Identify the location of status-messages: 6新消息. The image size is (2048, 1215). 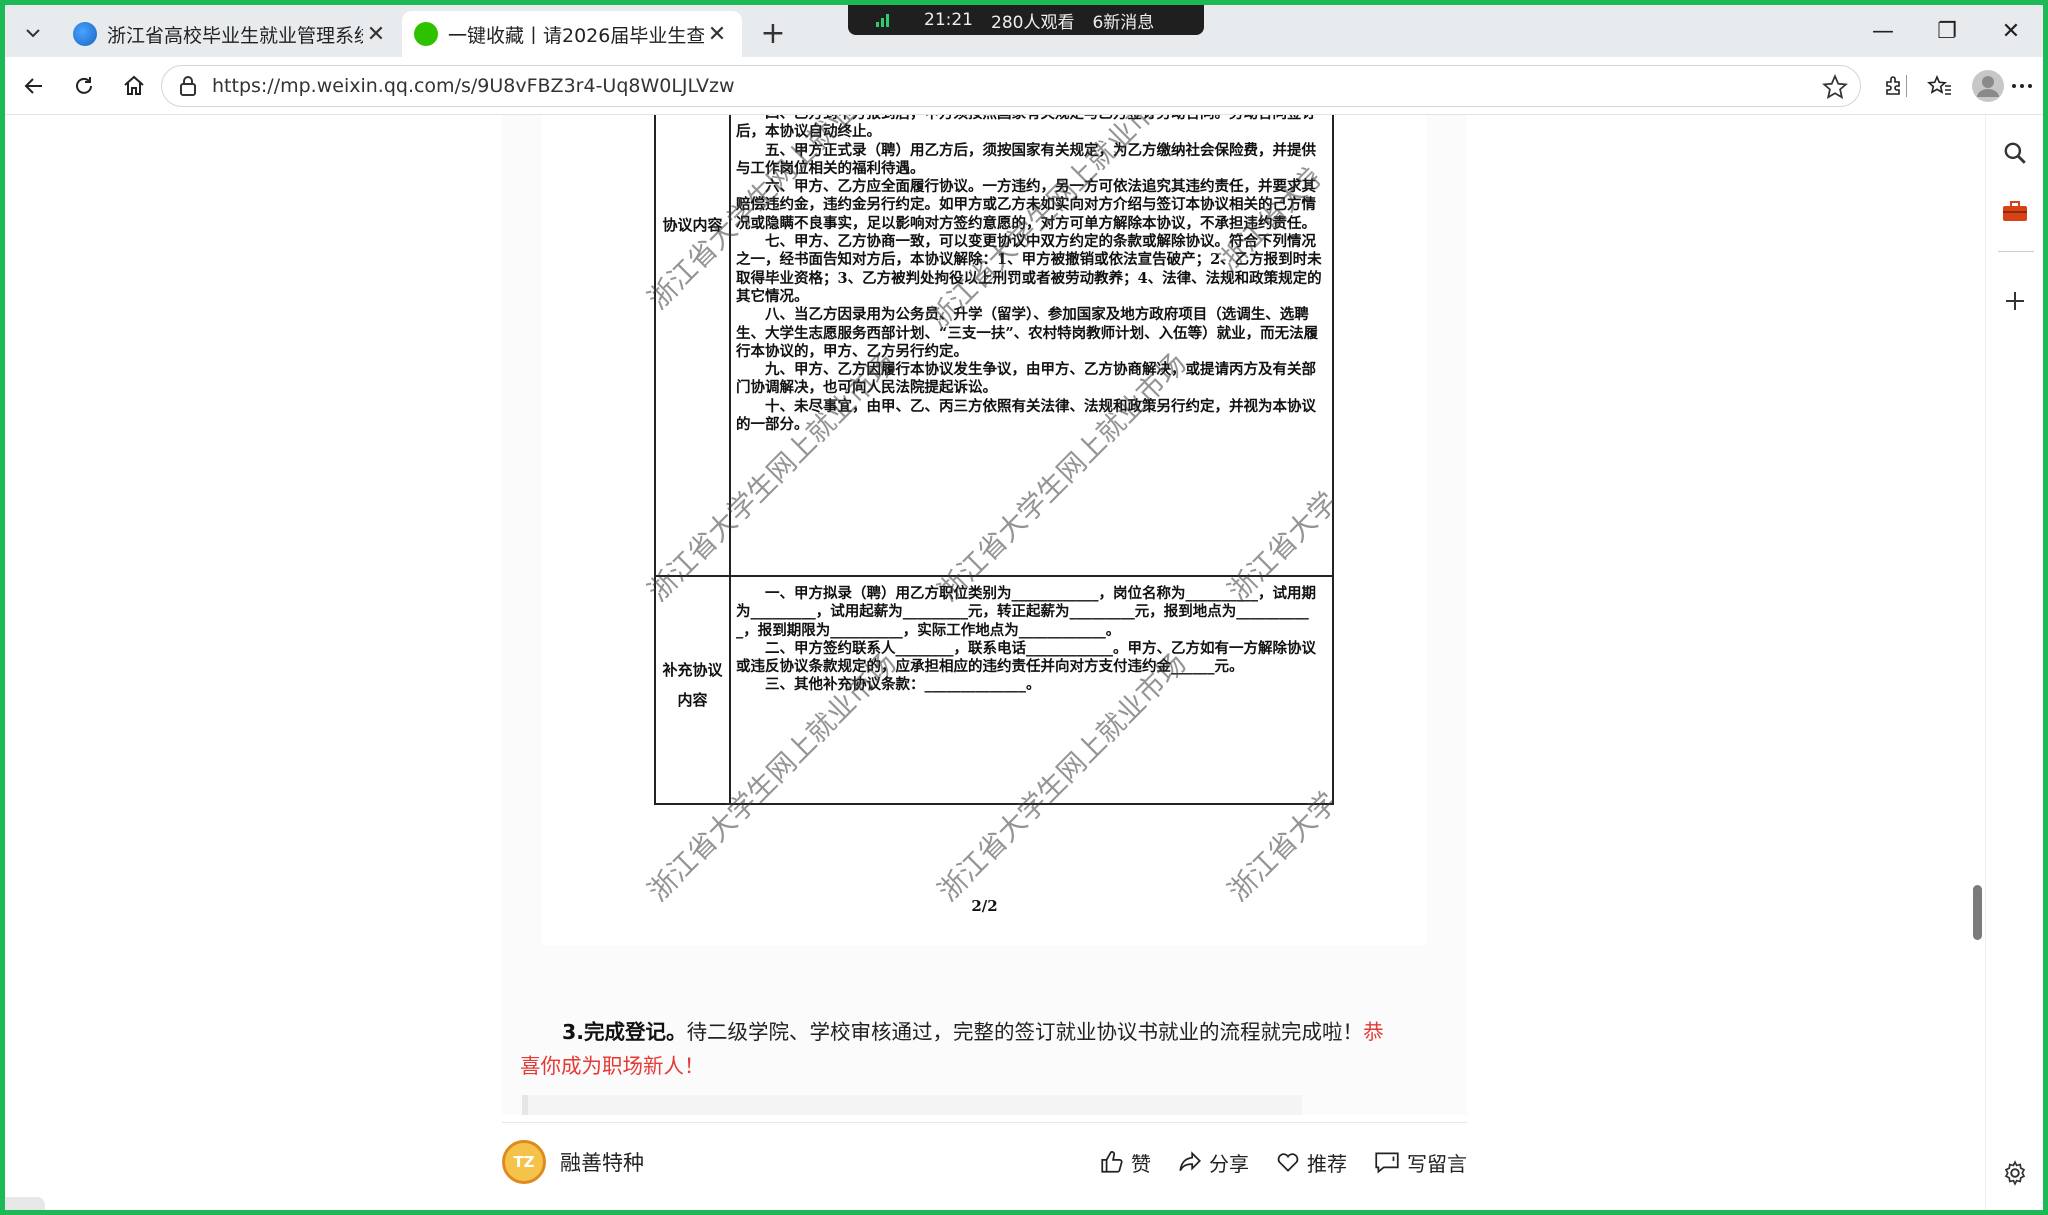
(1123, 22).